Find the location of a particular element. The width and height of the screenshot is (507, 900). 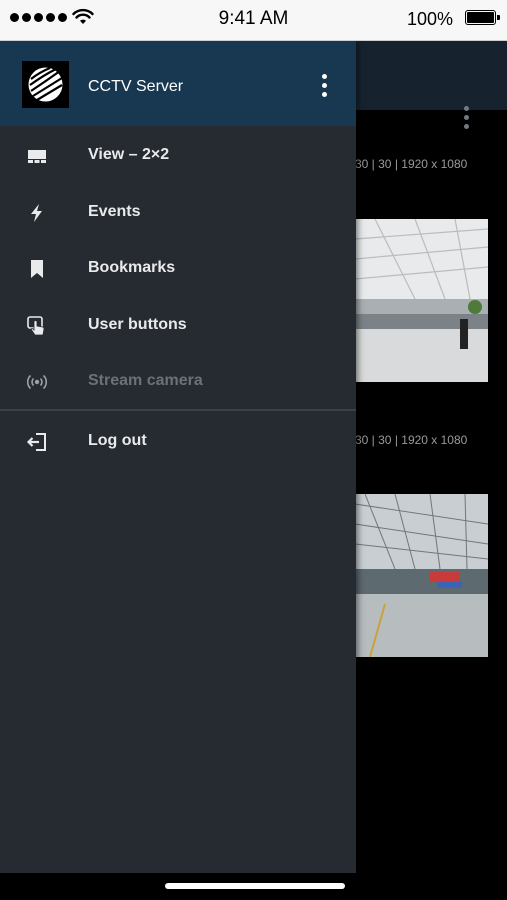

menu-item-label: Events is located at coordinates (114, 211).